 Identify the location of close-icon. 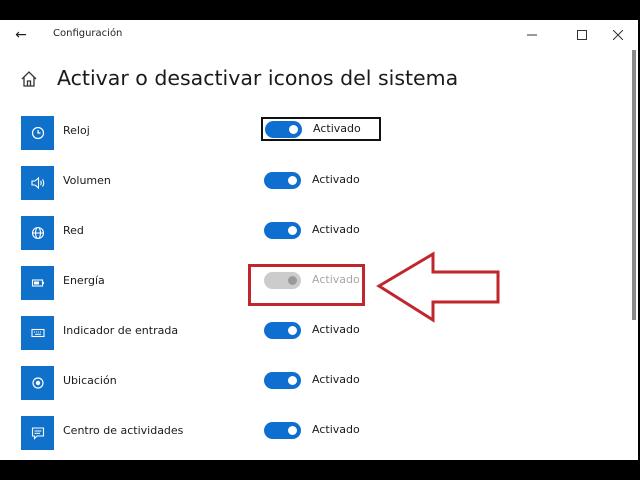
(618, 35).